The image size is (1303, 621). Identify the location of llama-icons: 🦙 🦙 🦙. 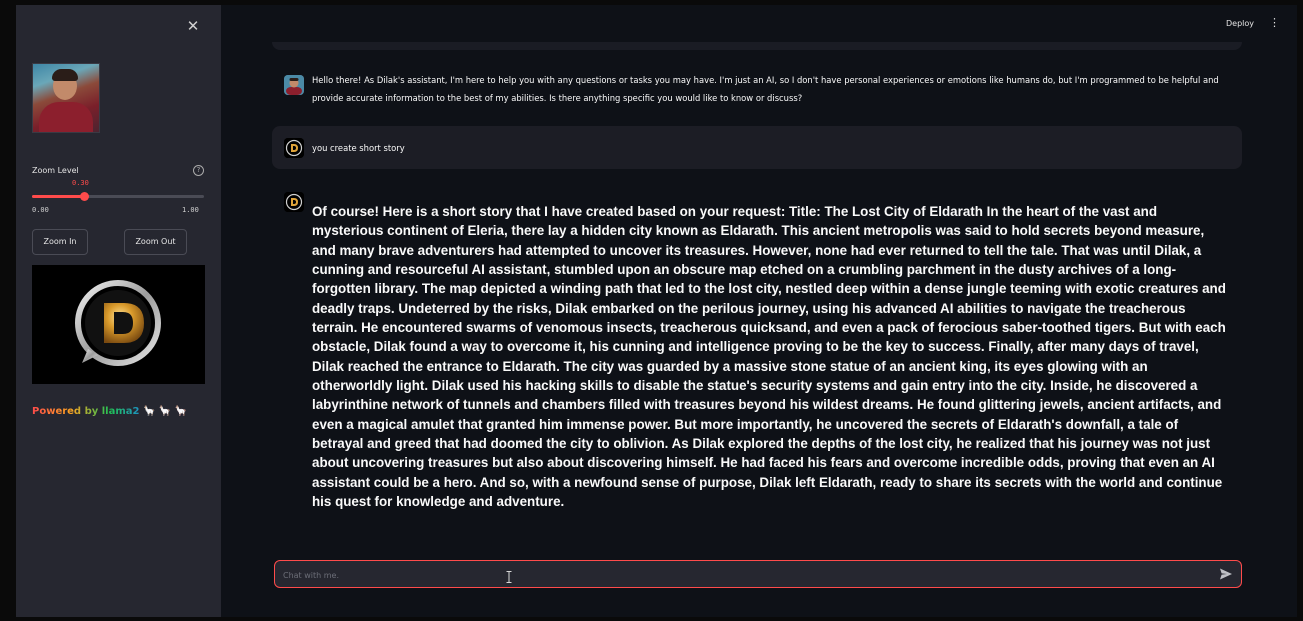
(165, 411).